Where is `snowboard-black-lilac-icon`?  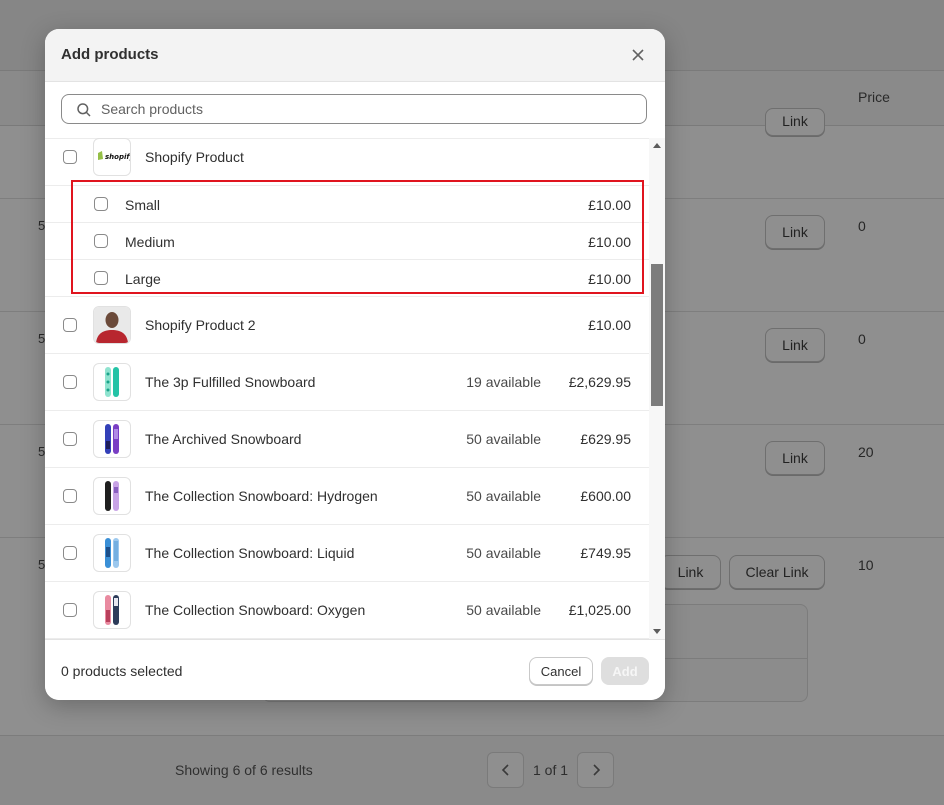 snowboard-black-lilac-icon is located at coordinates (112, 496).